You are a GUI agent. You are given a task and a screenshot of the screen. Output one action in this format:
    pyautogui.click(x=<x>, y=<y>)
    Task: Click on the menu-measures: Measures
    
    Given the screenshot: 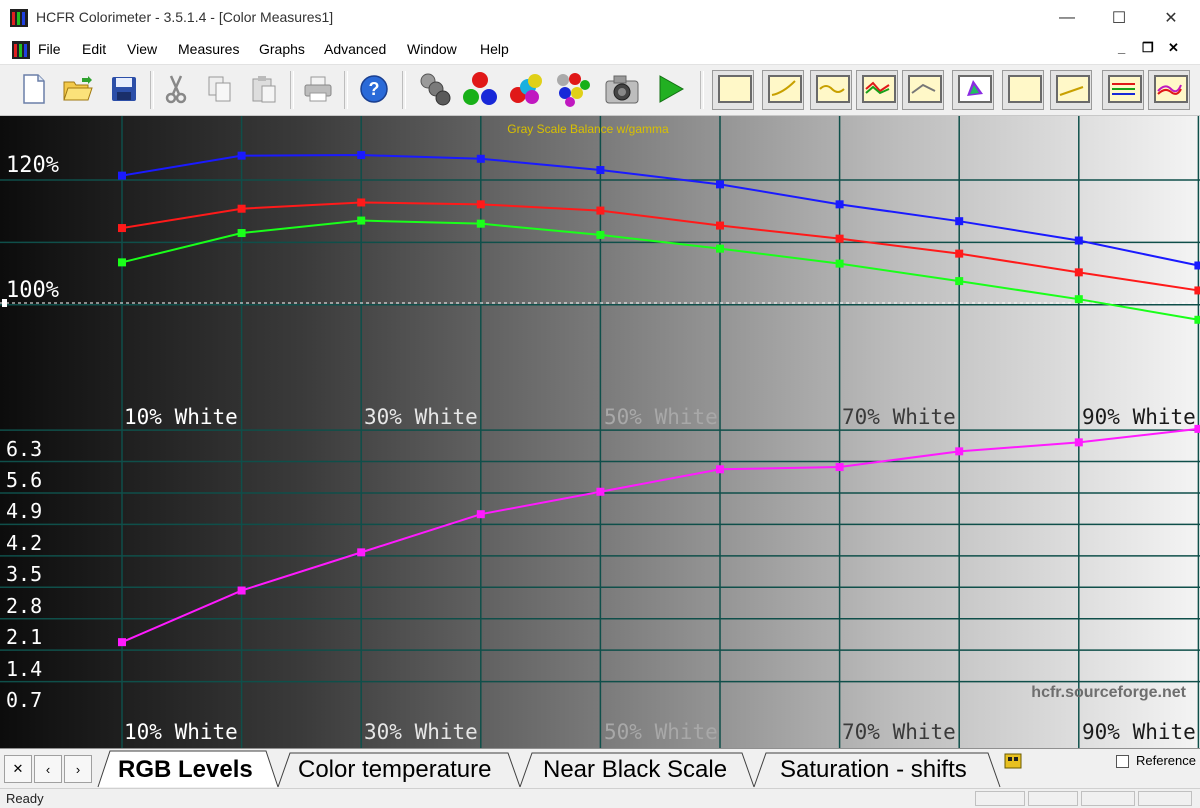 What is the action you would take?
    pyautogui.click(x=208, y=49)
    